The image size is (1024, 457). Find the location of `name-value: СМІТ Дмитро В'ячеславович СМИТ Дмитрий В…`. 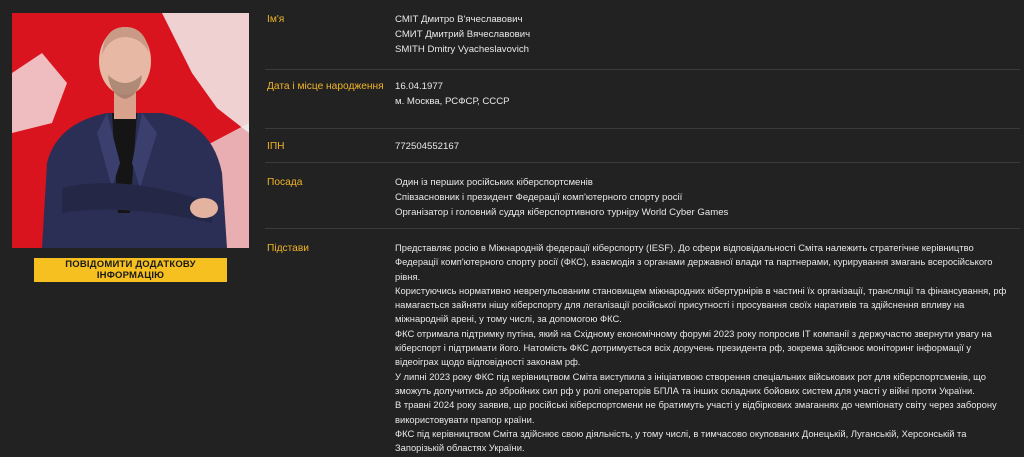

name-value: СМІТ Дмитро В'ячеславович СМИТ Дмитрий В… is located at coordinates (707, 40).